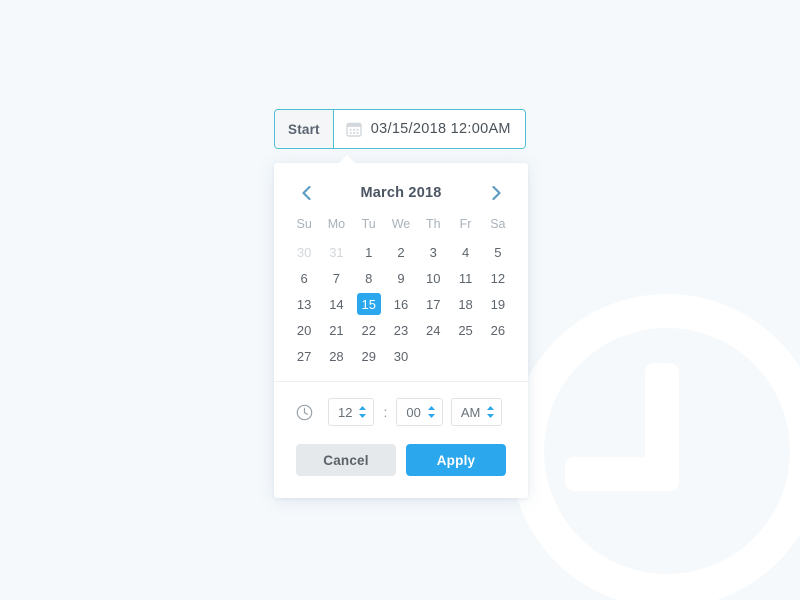 The width and height of the screenshot is (800, 600). Describe the element at coordinates (433, 330) in the screenshot. I see `day-cell: 24` at that location.